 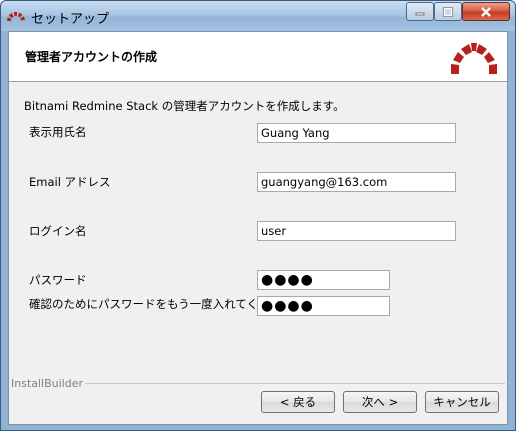 I want to click on maximize-button, so click(x=448, y=11).